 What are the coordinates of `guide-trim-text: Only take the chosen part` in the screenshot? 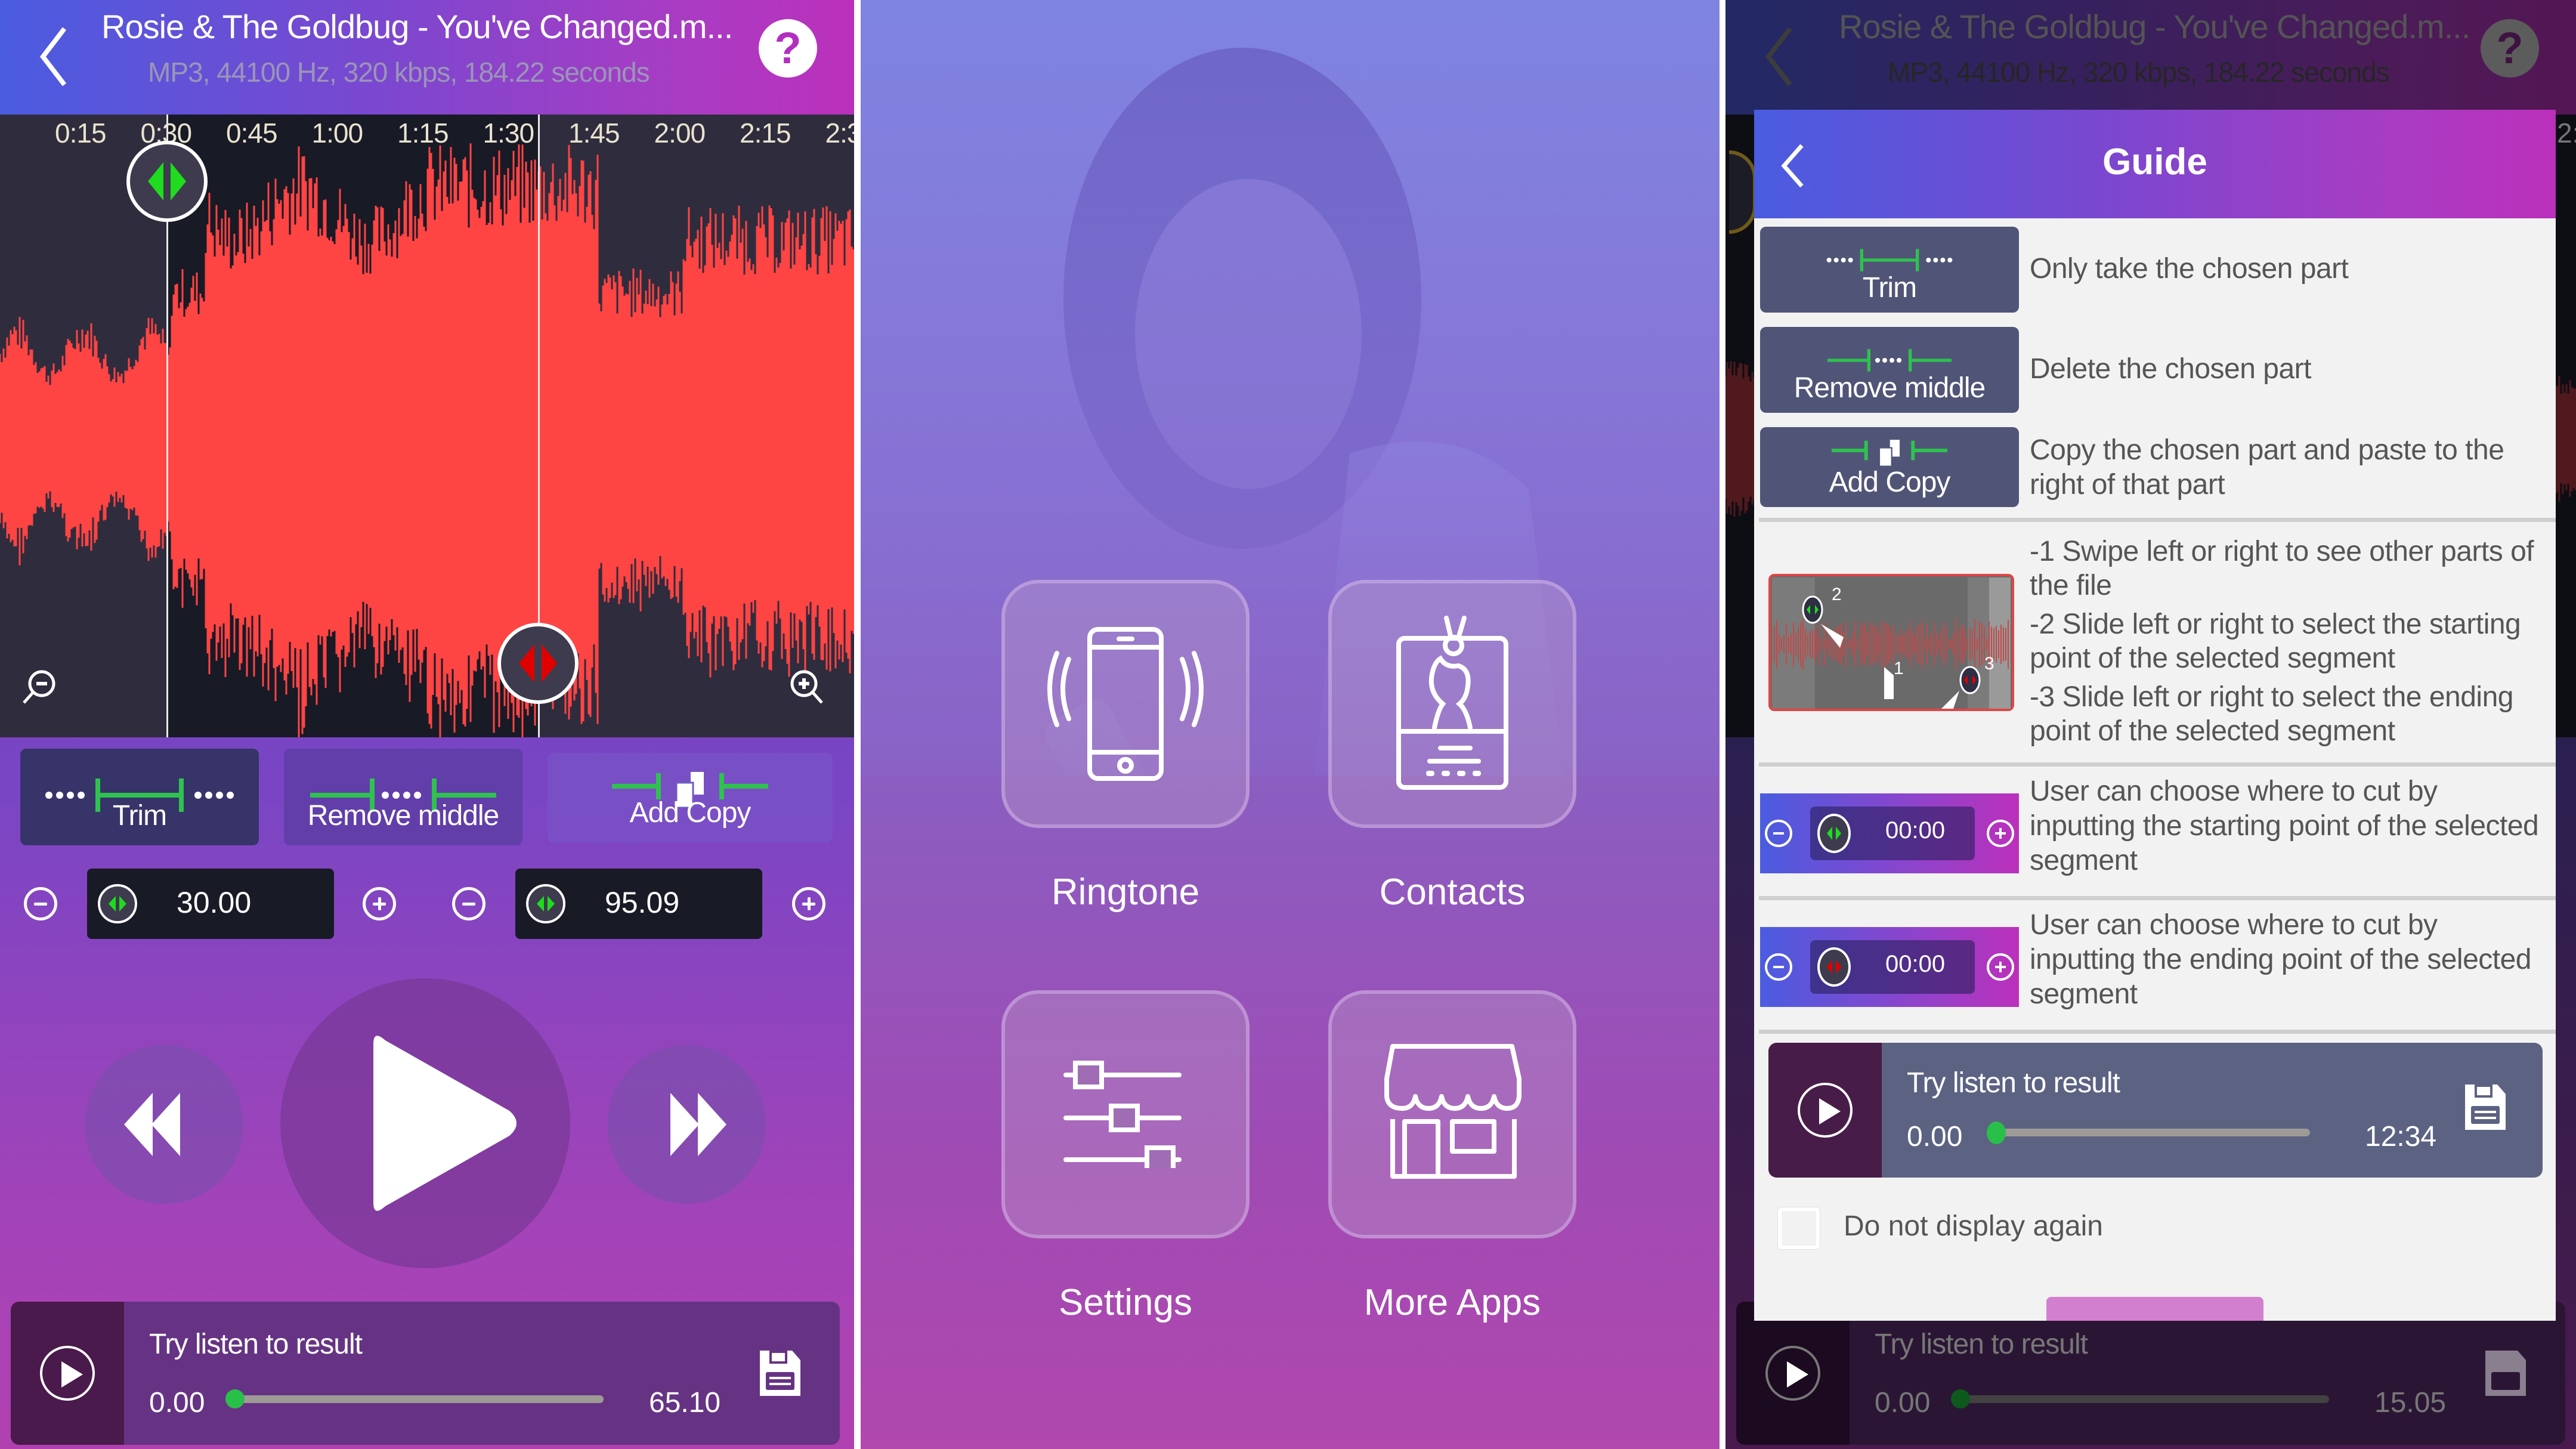 It's located at (2189, 269).